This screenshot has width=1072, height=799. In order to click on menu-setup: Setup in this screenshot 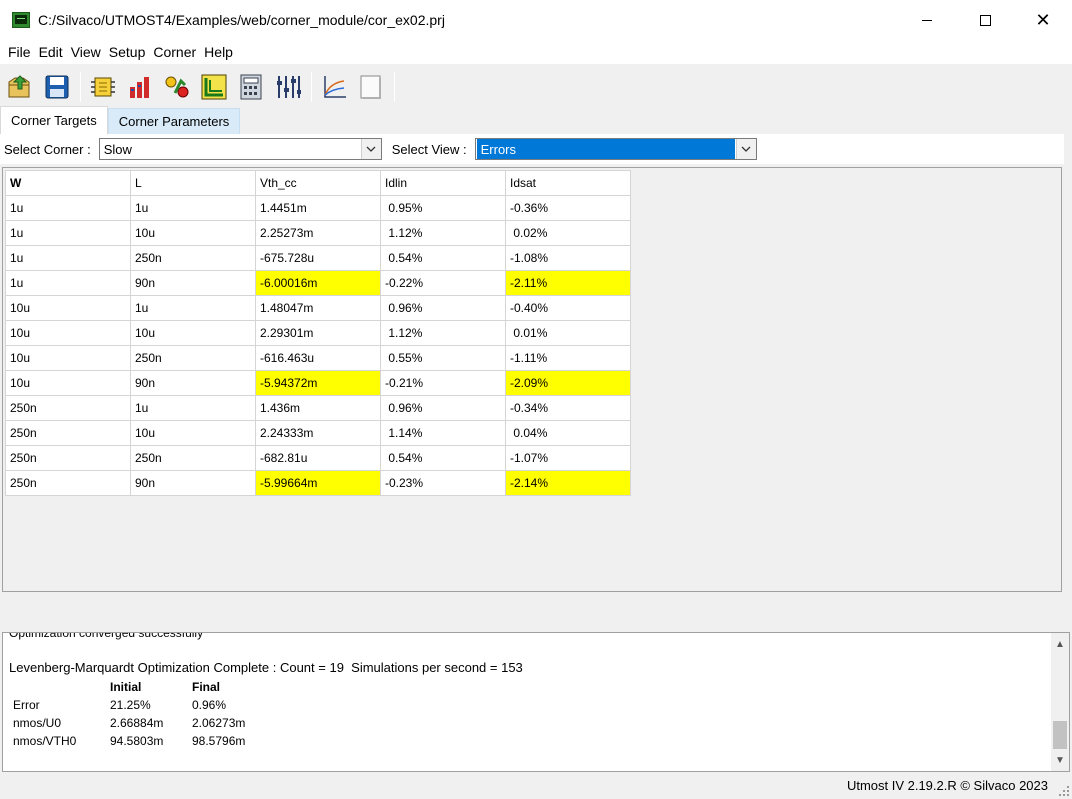, I will do `click(127, 52)`.